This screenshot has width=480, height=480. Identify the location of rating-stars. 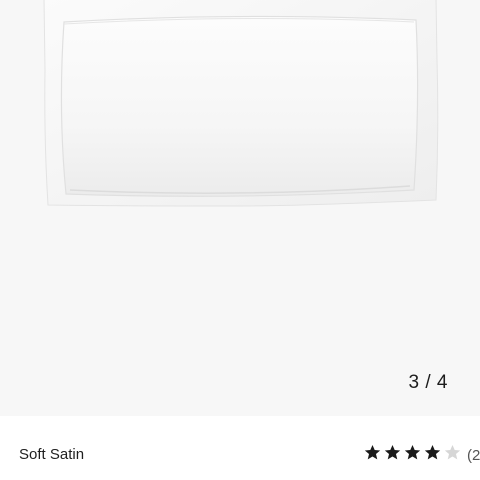
(414, 455).